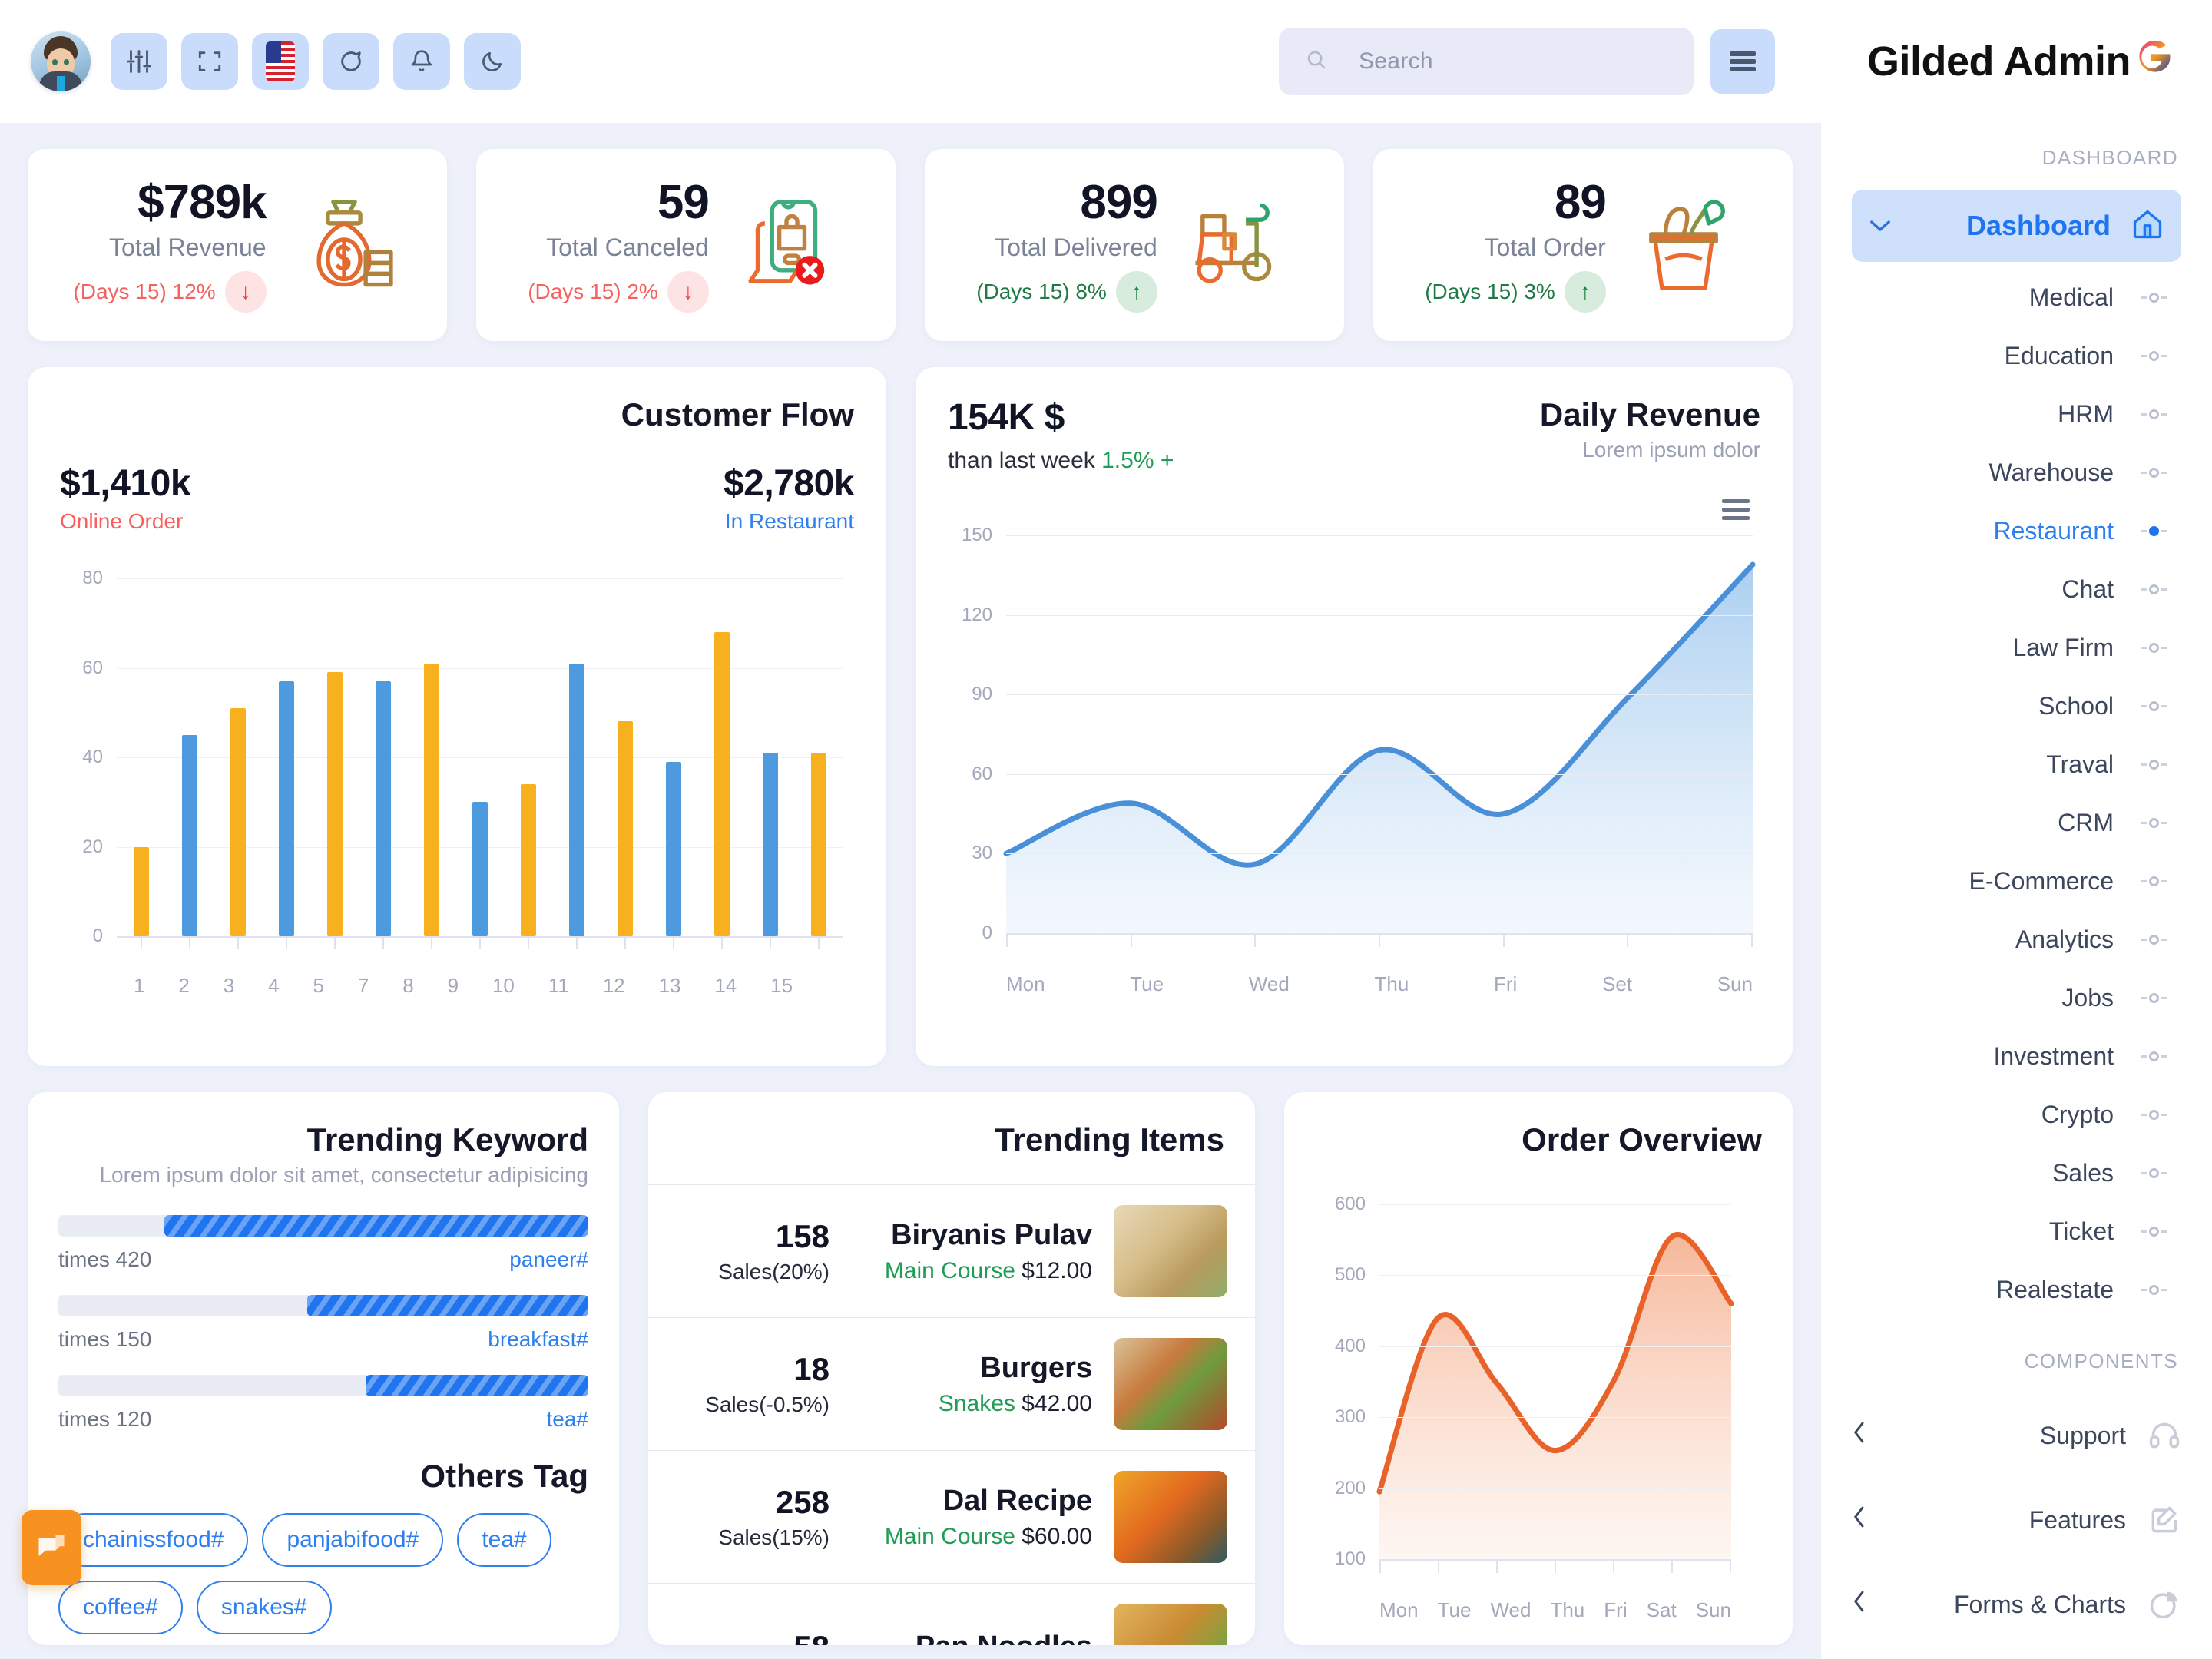 Image resolution: width=2212 pixels, height=1659 pixels. Describe the element at coordinates (789, 521) in the screenshot. I see `stat-label: In Restaurant` at that location.